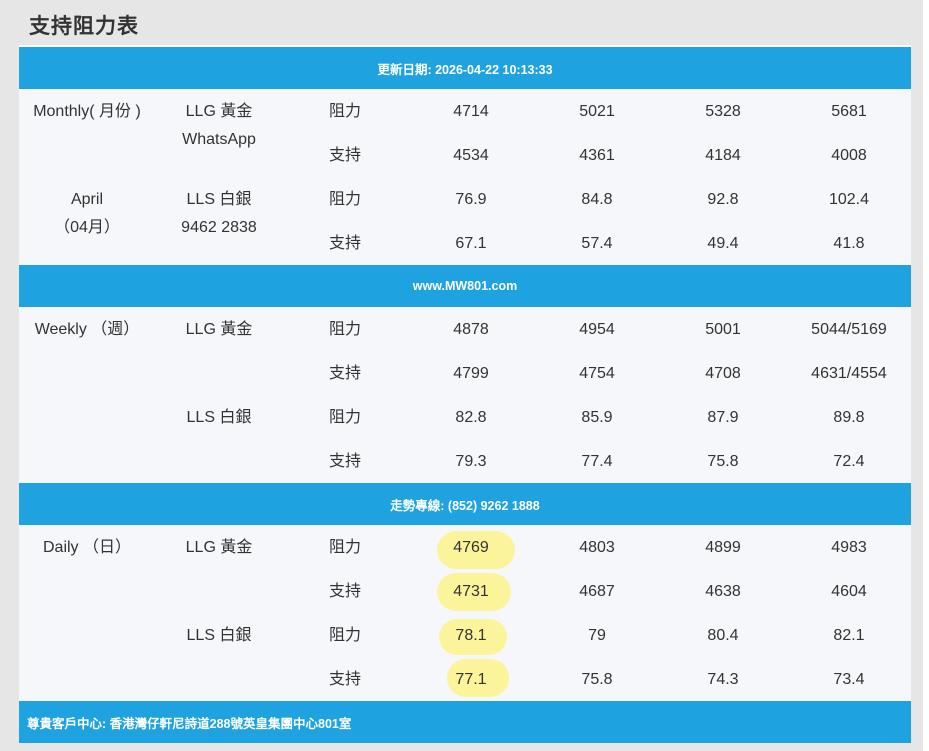 The width and height of the screenshot is (929, 751). What do you see at coordinates (849, 111) in the screenshot?
I see `value-cell: 5681` at bounding box center [849, 111].